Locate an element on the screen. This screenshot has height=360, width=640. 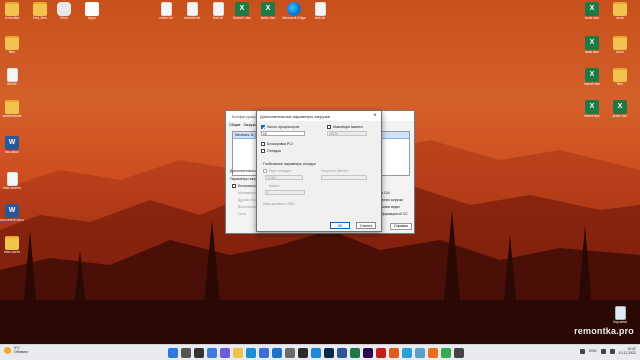
desktop-file-icon: text.txt is located at coordinates (320, 11).